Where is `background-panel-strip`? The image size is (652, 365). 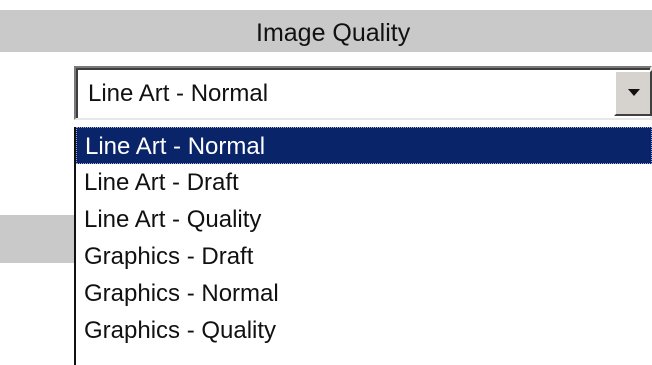 background-panel-strip is located at coordinates (40, 239).